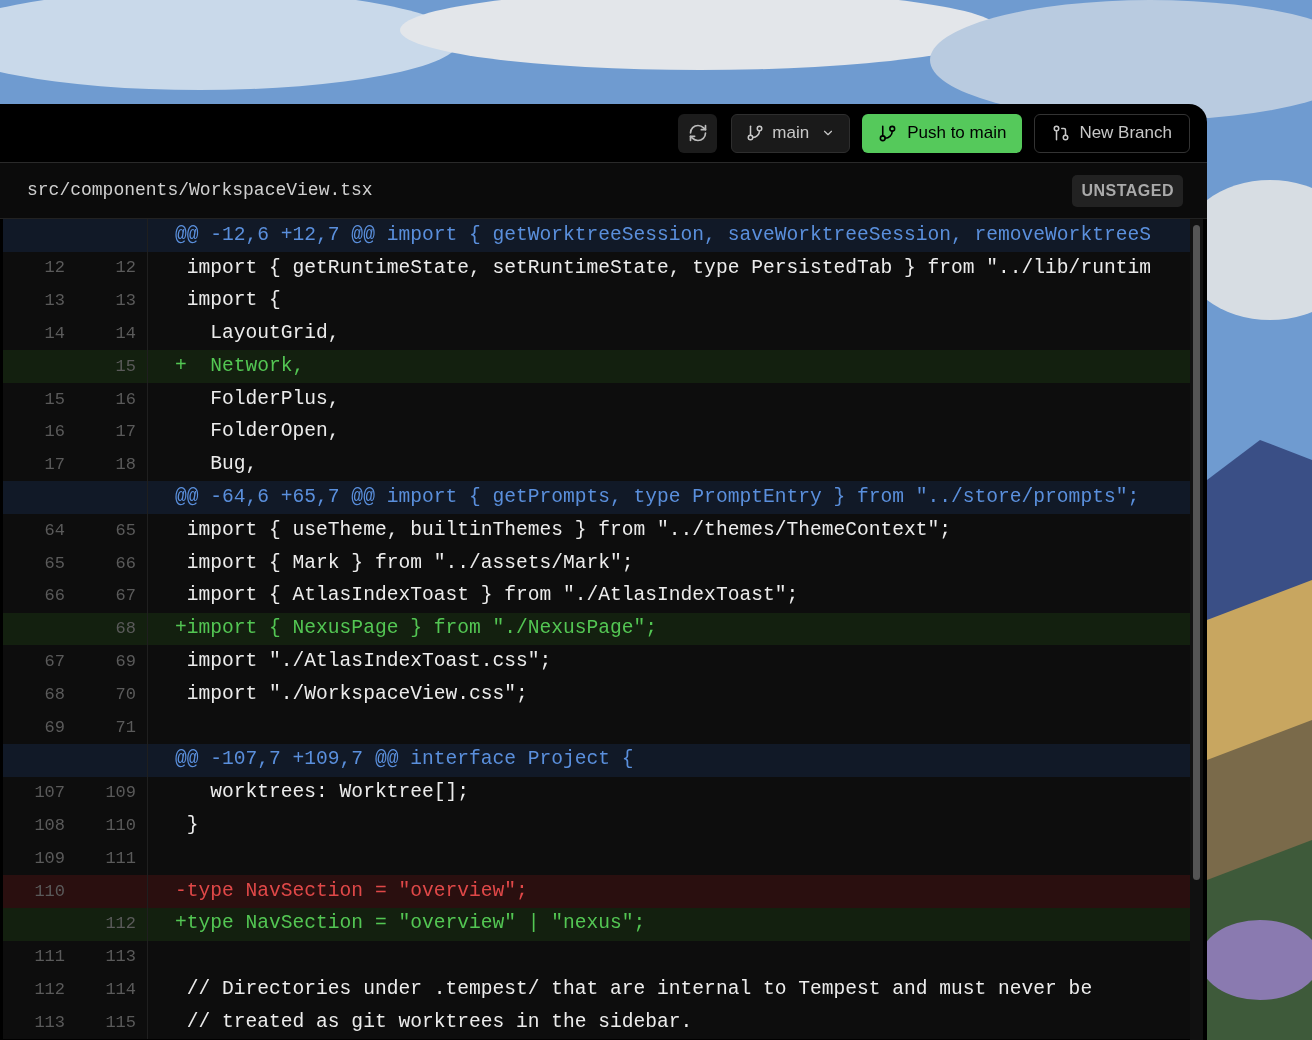 Image resolution: width=1312 pixels, height=1040 pixels. I want to click on line-number: 64, so click(54, 530).